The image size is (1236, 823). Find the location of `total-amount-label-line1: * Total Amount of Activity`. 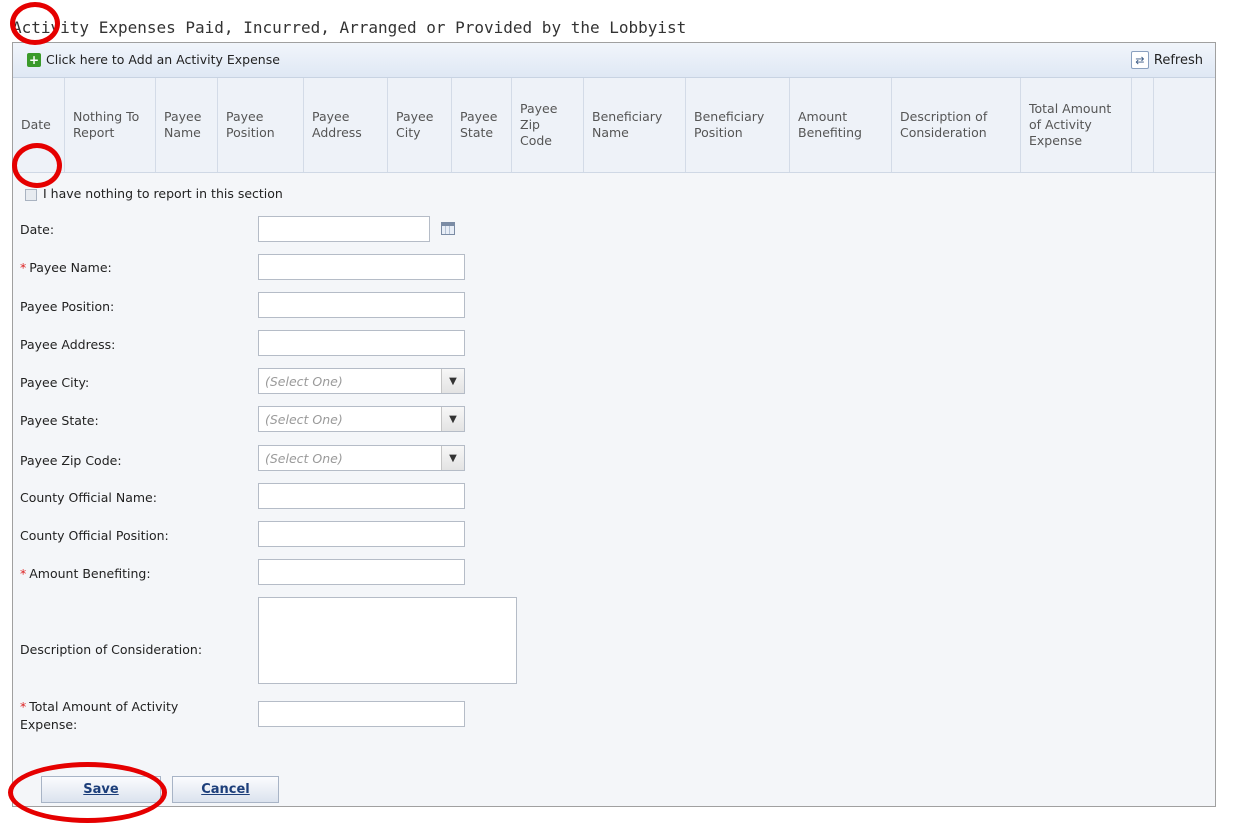

total-amount-label-line1: * Total Amount of Activity is located at coordinates (99, 707).